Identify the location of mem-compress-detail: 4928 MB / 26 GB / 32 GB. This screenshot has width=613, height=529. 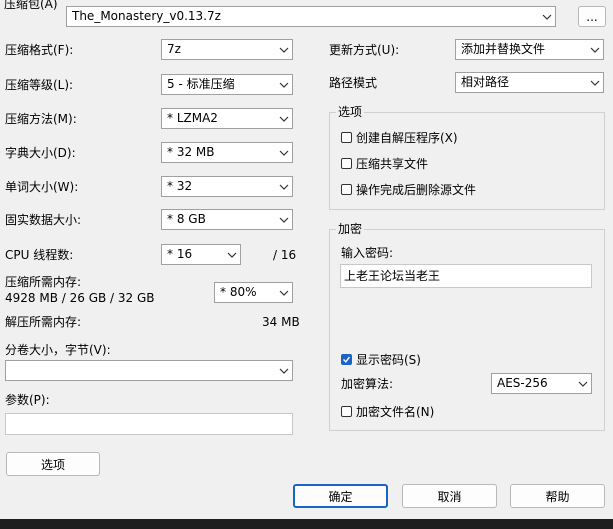
(80, 298).